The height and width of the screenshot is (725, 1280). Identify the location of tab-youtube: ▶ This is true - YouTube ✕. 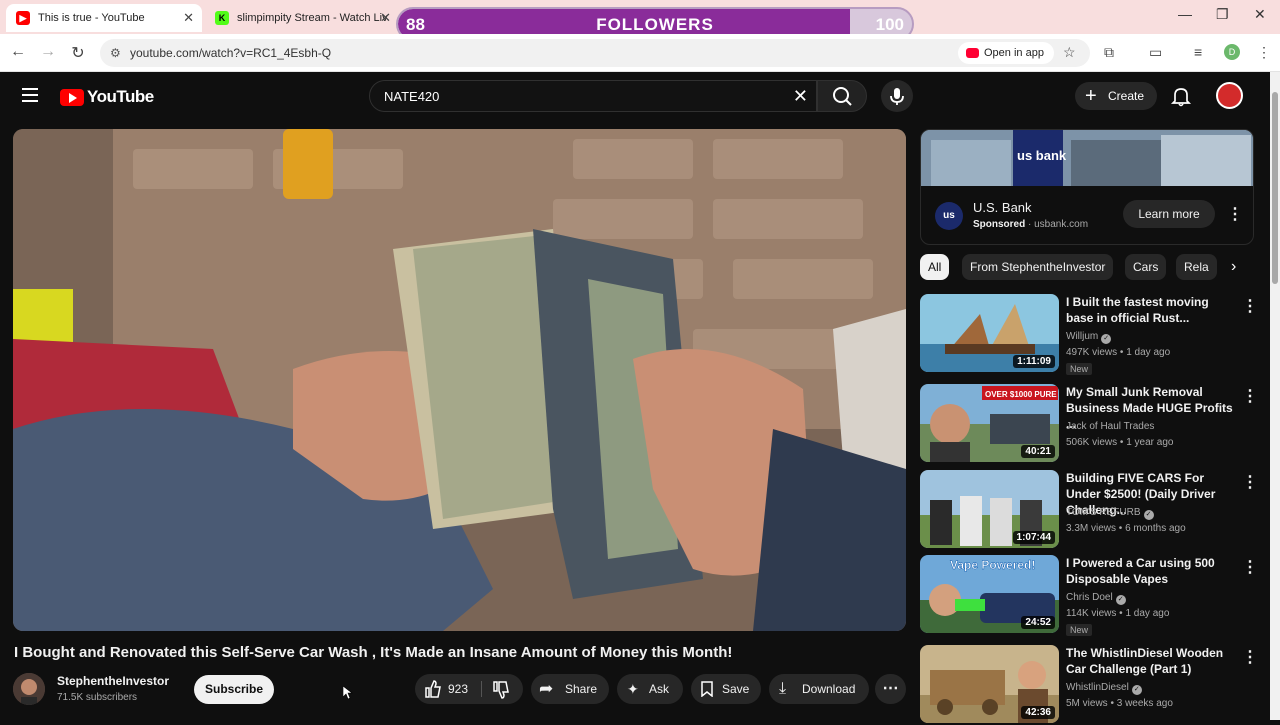
(104, 18).